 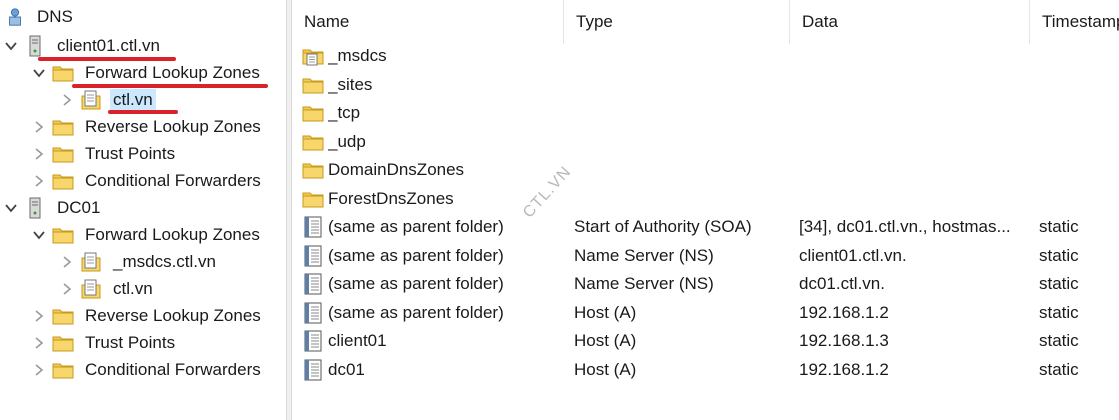 I want to click on column-header-type: Type, so click(x=677, y=22).